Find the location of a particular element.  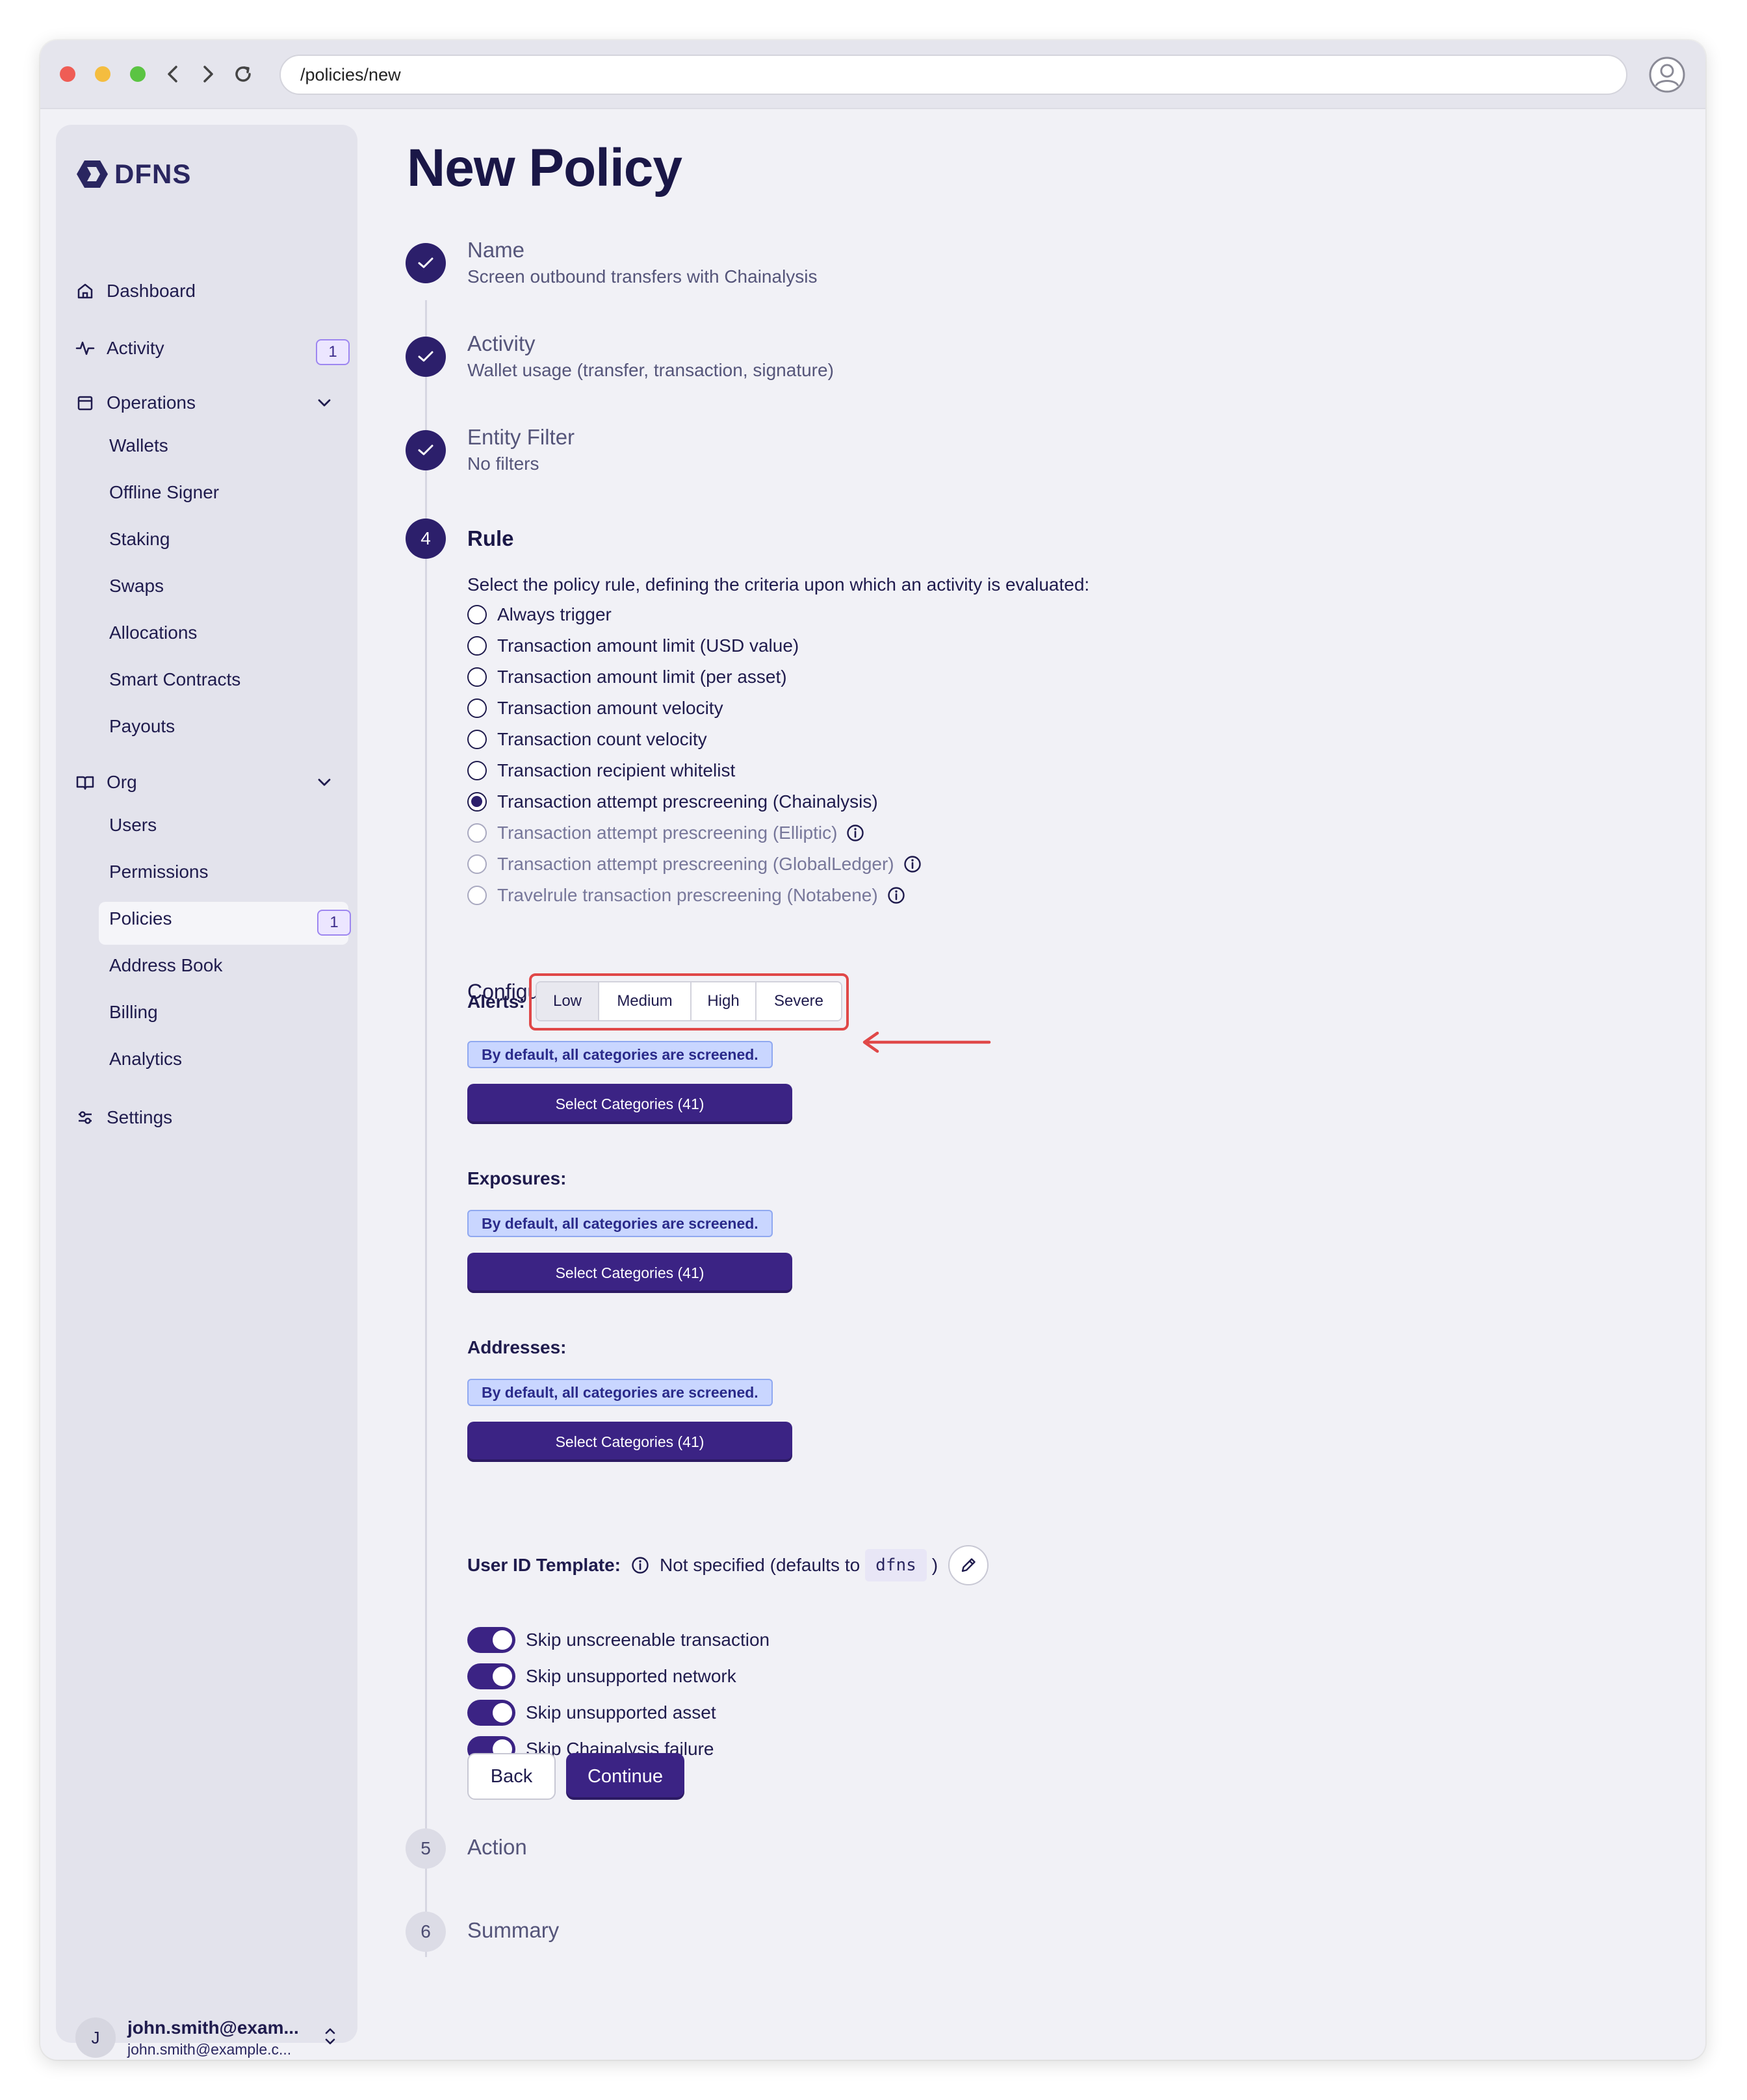

rule-option-always-trigger: Always trigger is located at coordinates (539, 614).